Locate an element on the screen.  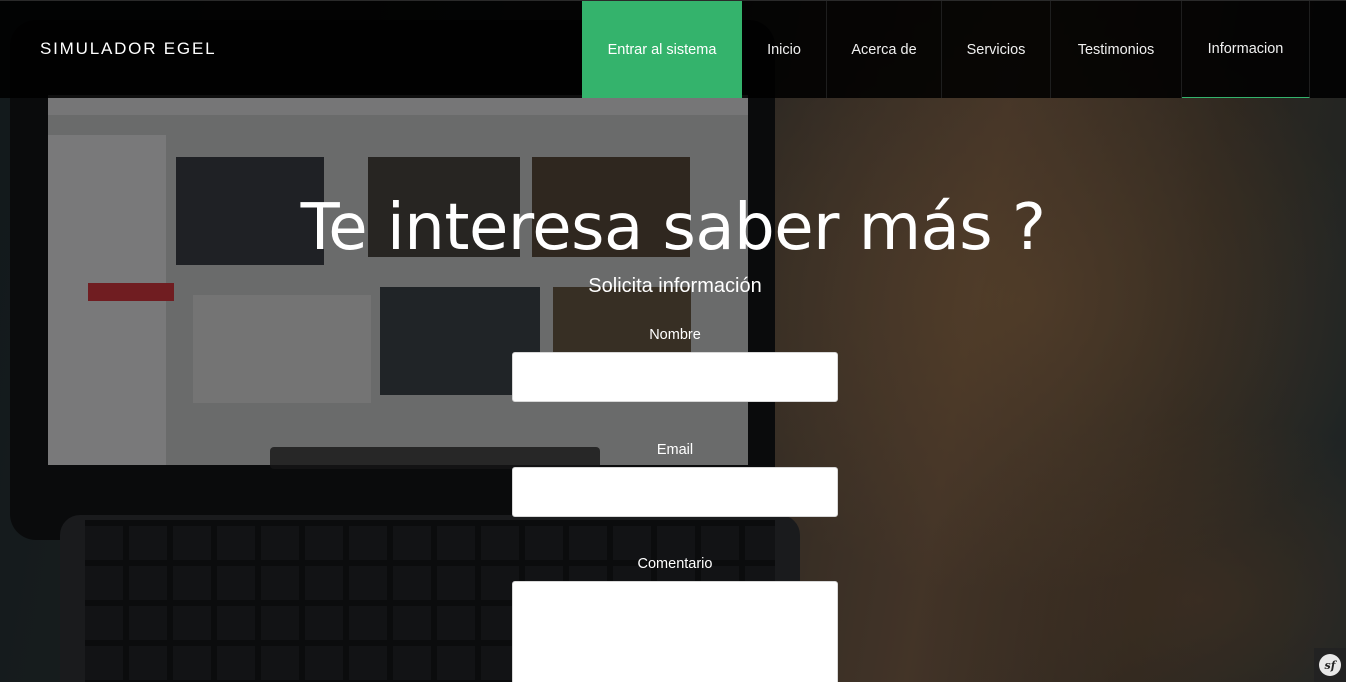
hero-subtitle: Solicita información is located at coordinates (675, 286).